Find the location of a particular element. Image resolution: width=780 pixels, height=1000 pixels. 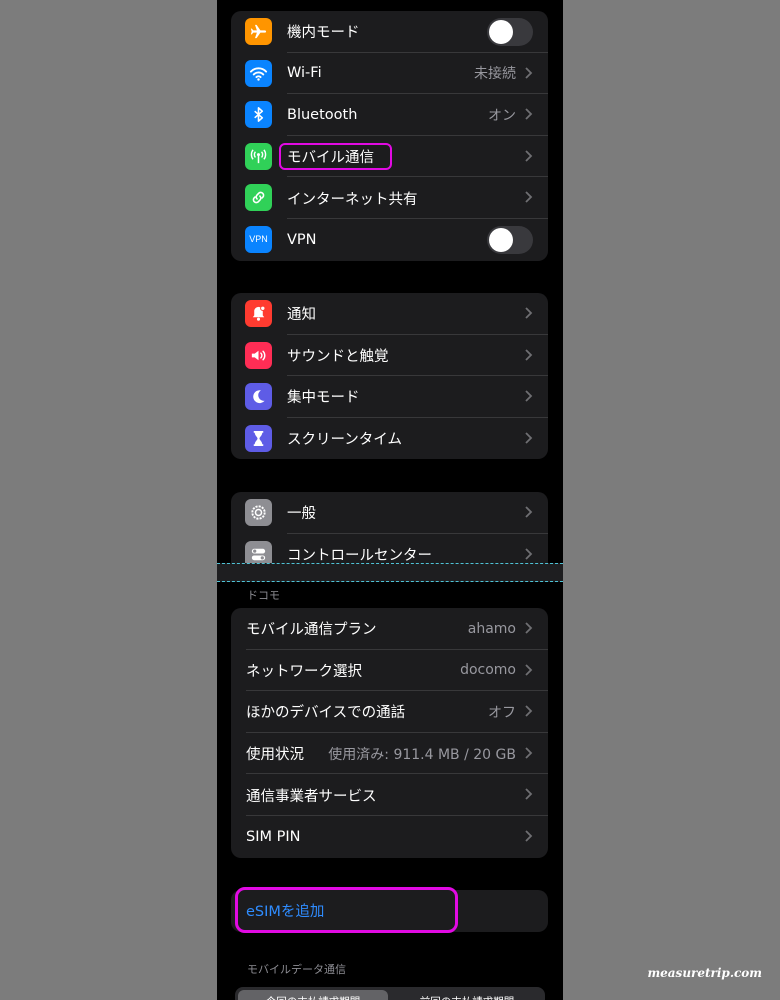

watermark: measuretrip.com is located at coordinates (704, 973).